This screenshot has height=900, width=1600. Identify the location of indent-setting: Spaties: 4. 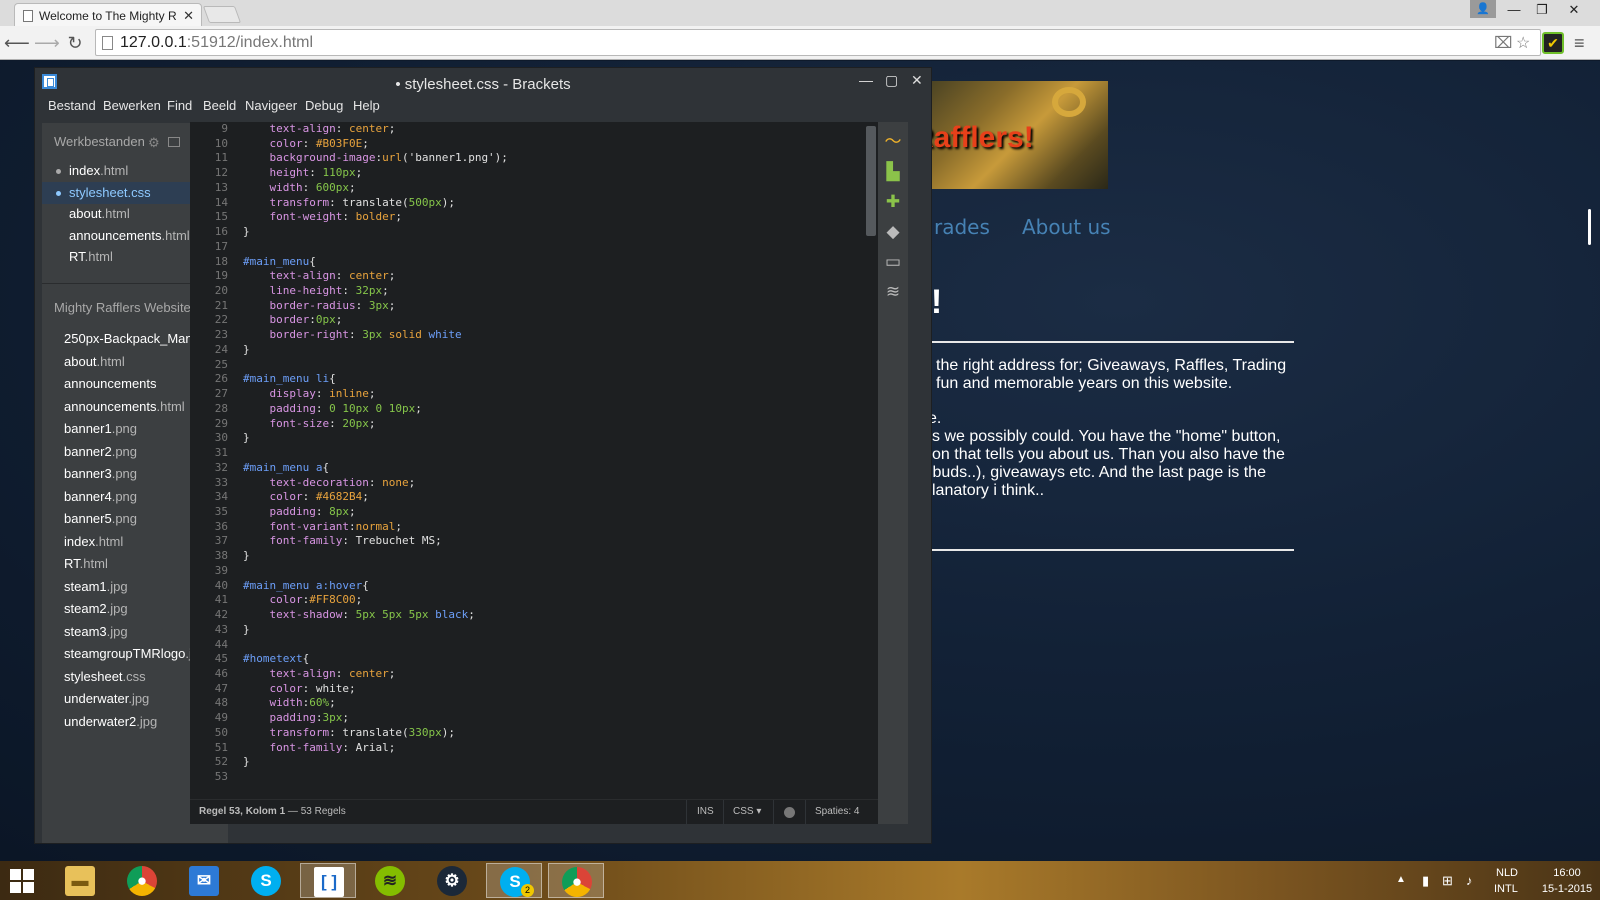
(837, 811).